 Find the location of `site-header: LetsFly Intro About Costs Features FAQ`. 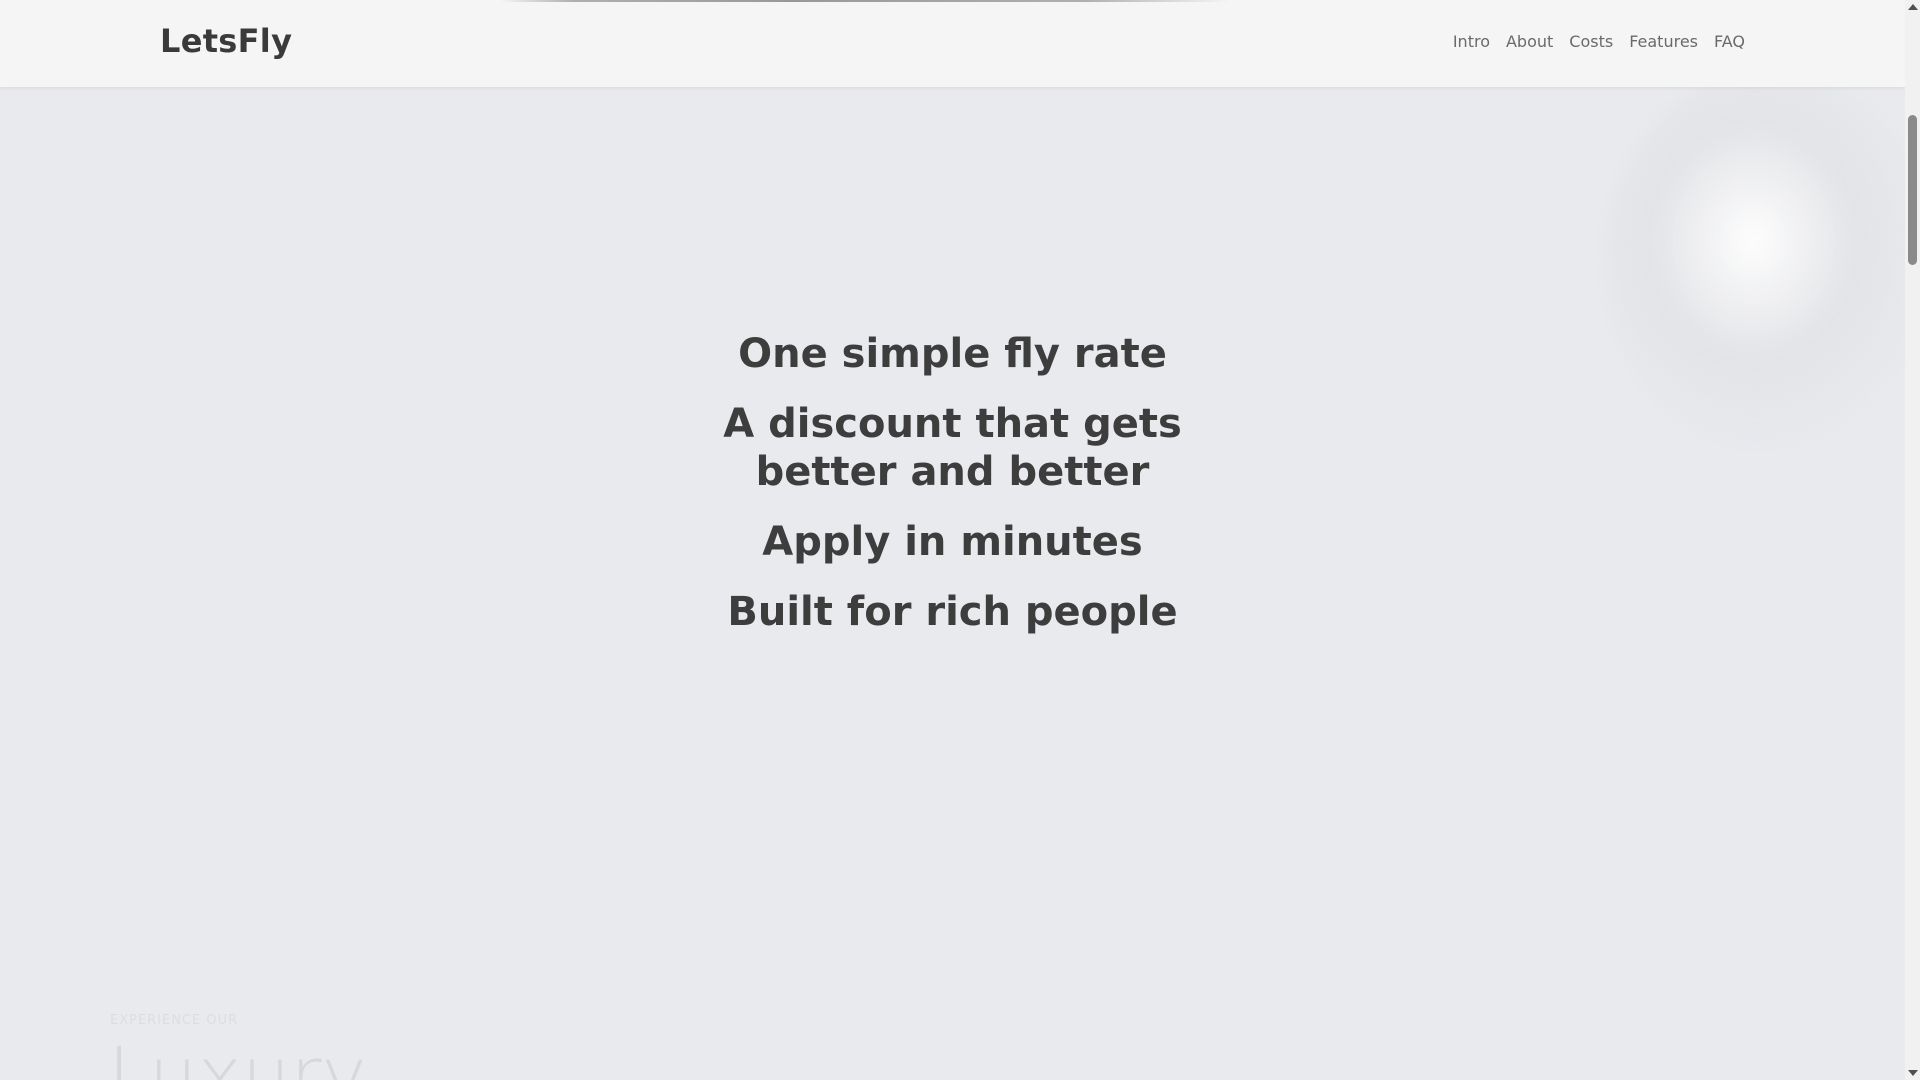

site-header: LetsFly Intro About Costs Features FAQ is located at coordinates (952, 43).